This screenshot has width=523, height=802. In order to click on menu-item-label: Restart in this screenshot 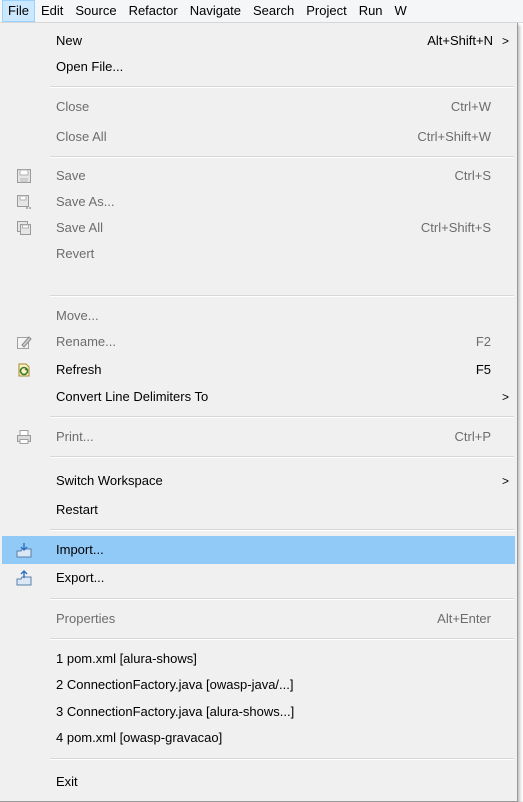, I will do `click(77, 509)`.